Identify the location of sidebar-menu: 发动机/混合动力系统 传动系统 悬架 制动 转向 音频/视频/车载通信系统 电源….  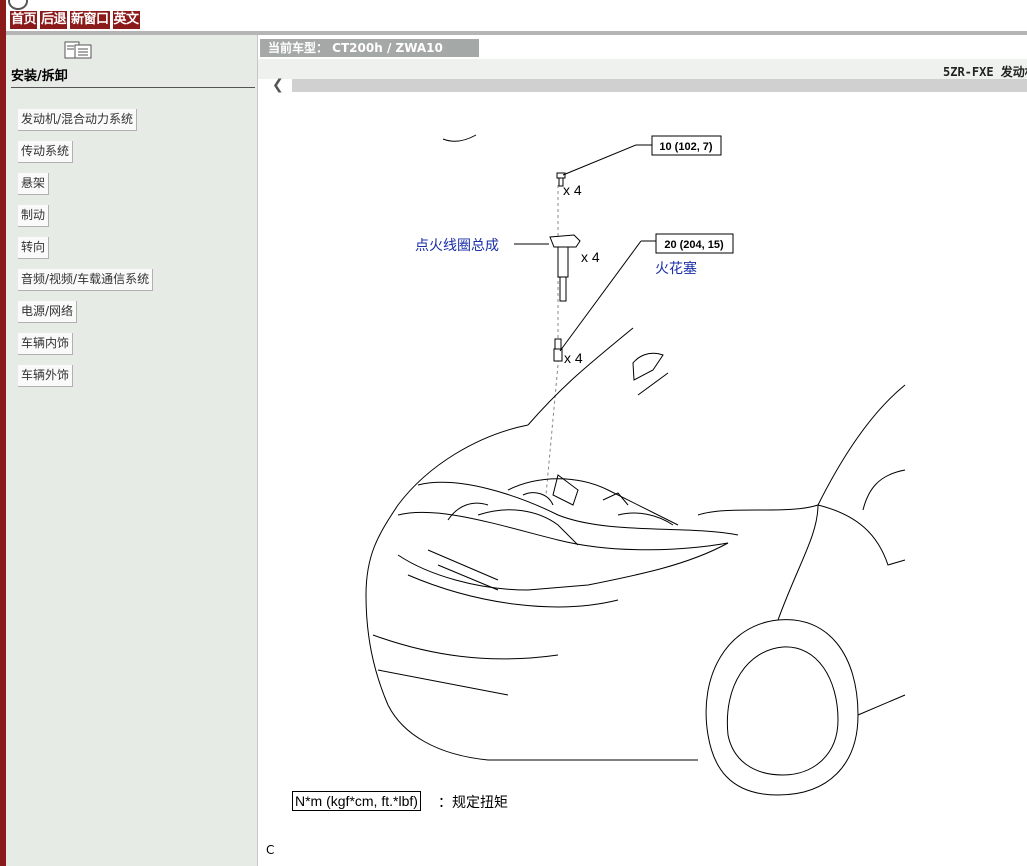
(86, 253).